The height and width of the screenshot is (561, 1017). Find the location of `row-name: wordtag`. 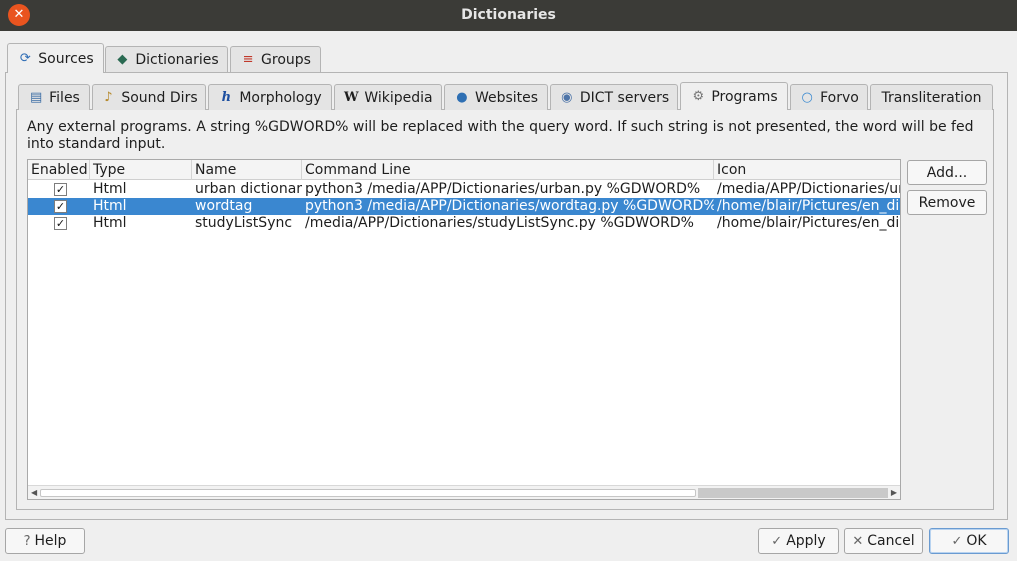

row-name: wordtag is located at coordinates (247, 206).